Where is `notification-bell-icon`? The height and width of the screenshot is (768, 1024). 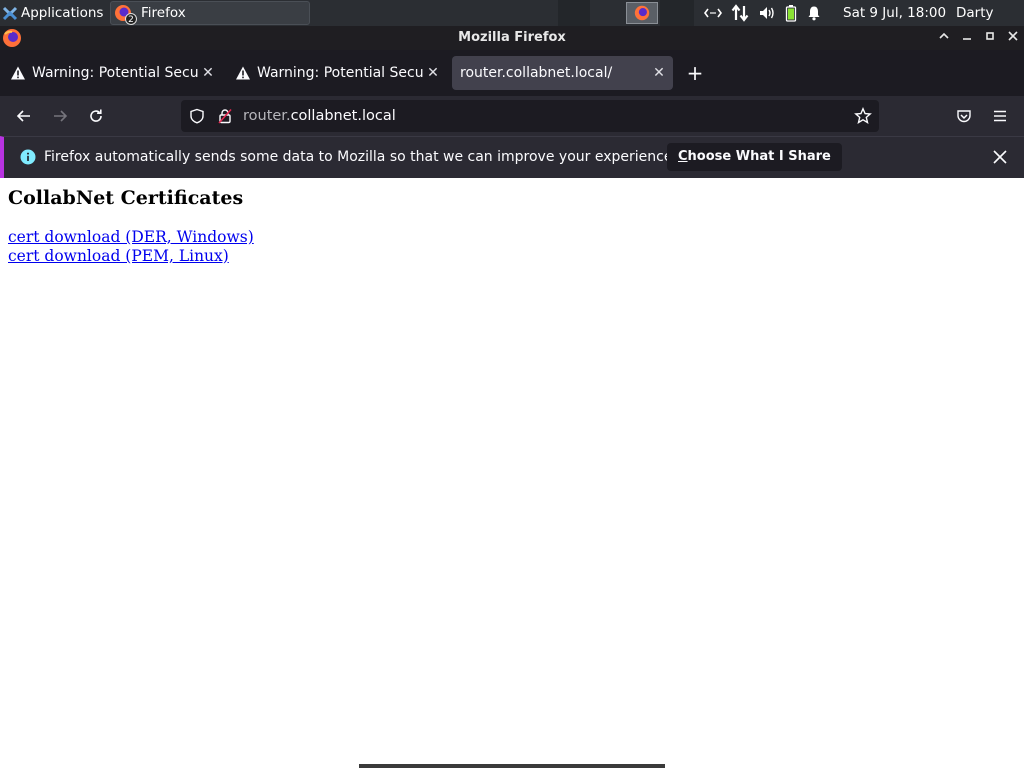
notification-bell-icon is located at coordinates (814, 13).